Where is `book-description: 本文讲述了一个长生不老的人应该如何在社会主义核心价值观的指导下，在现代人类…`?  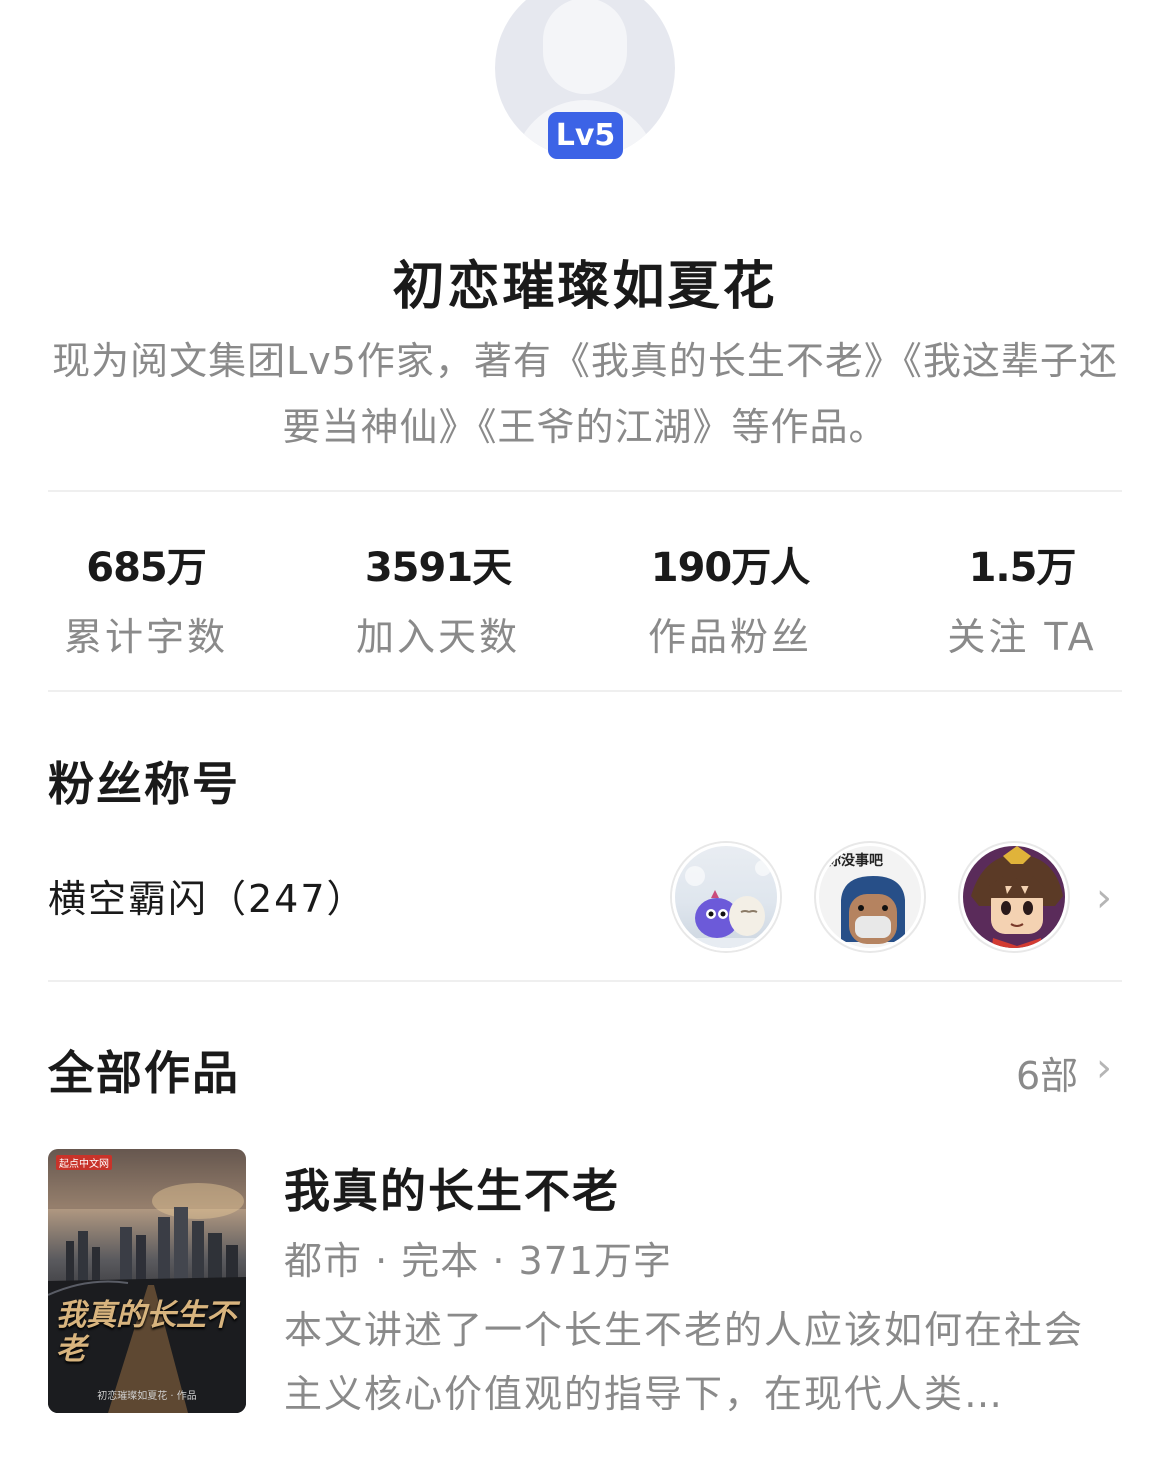
book-description: 本文讲述了一个长生不老的人应该如何在社会主义核心价值观的指导下，在现代人类… is located at coordinates (684, 1362).